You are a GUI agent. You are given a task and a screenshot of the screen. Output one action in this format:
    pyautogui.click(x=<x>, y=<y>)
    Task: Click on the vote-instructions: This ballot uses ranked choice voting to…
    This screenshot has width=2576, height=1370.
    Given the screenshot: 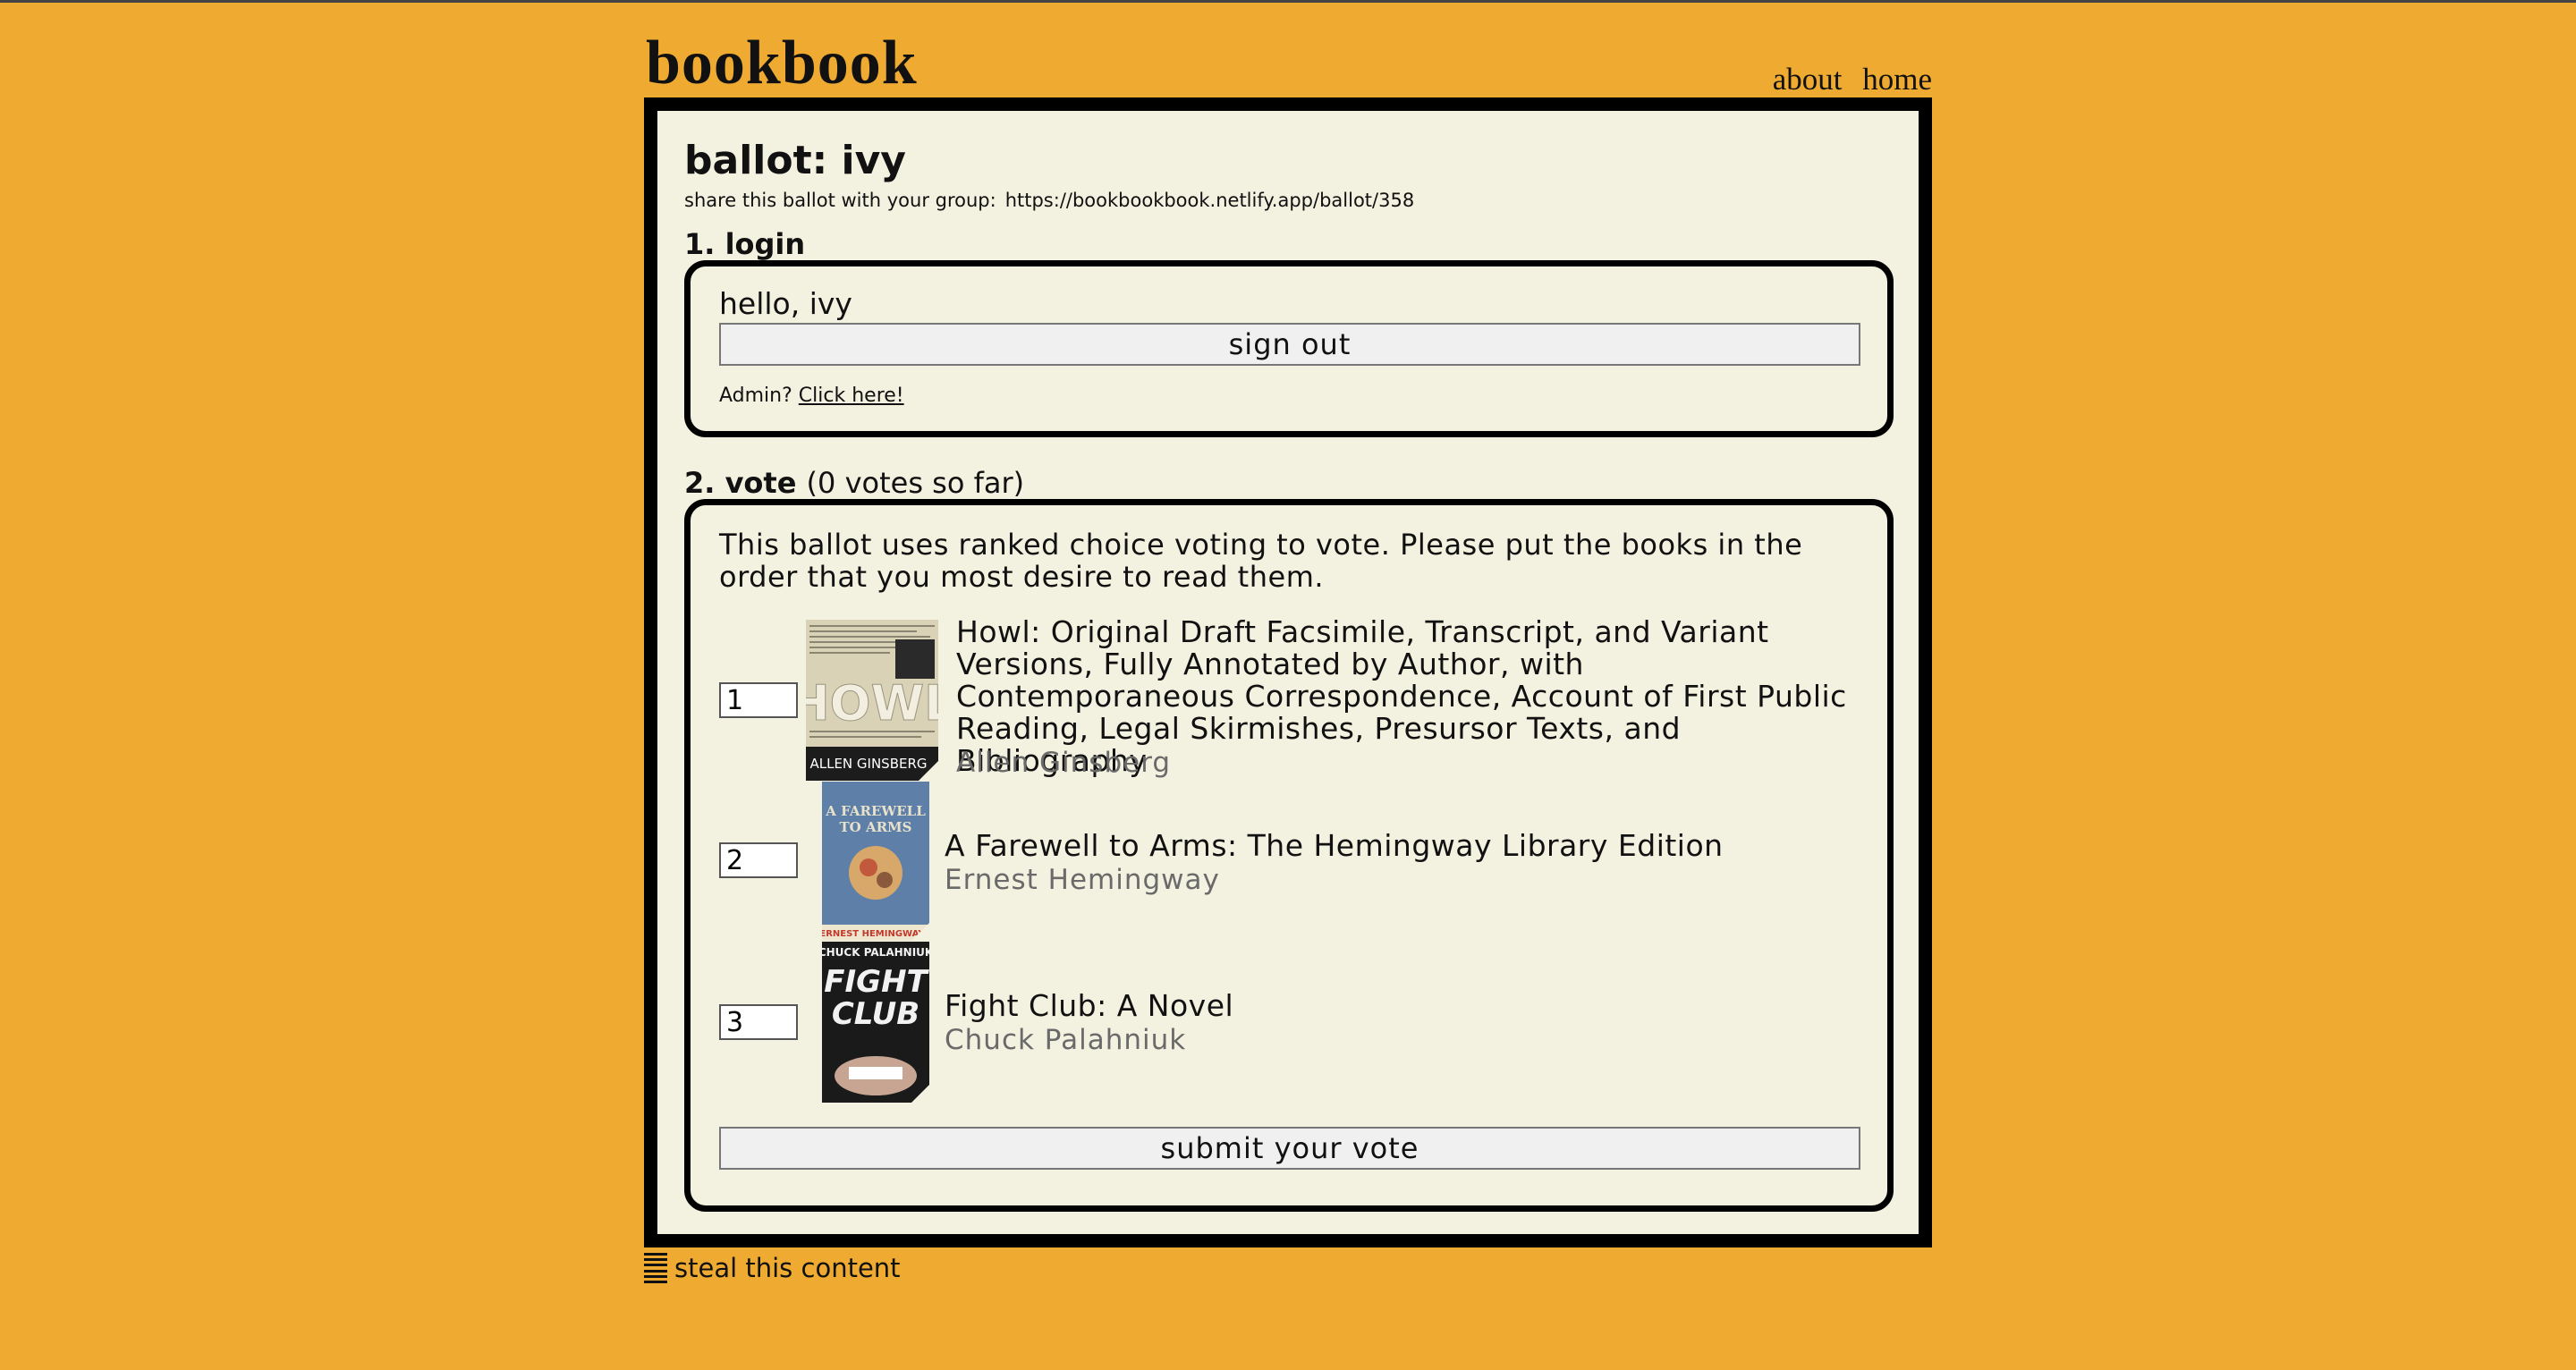 What is the action you would take?
    pyautogui.click(x=1261, y=561)
    